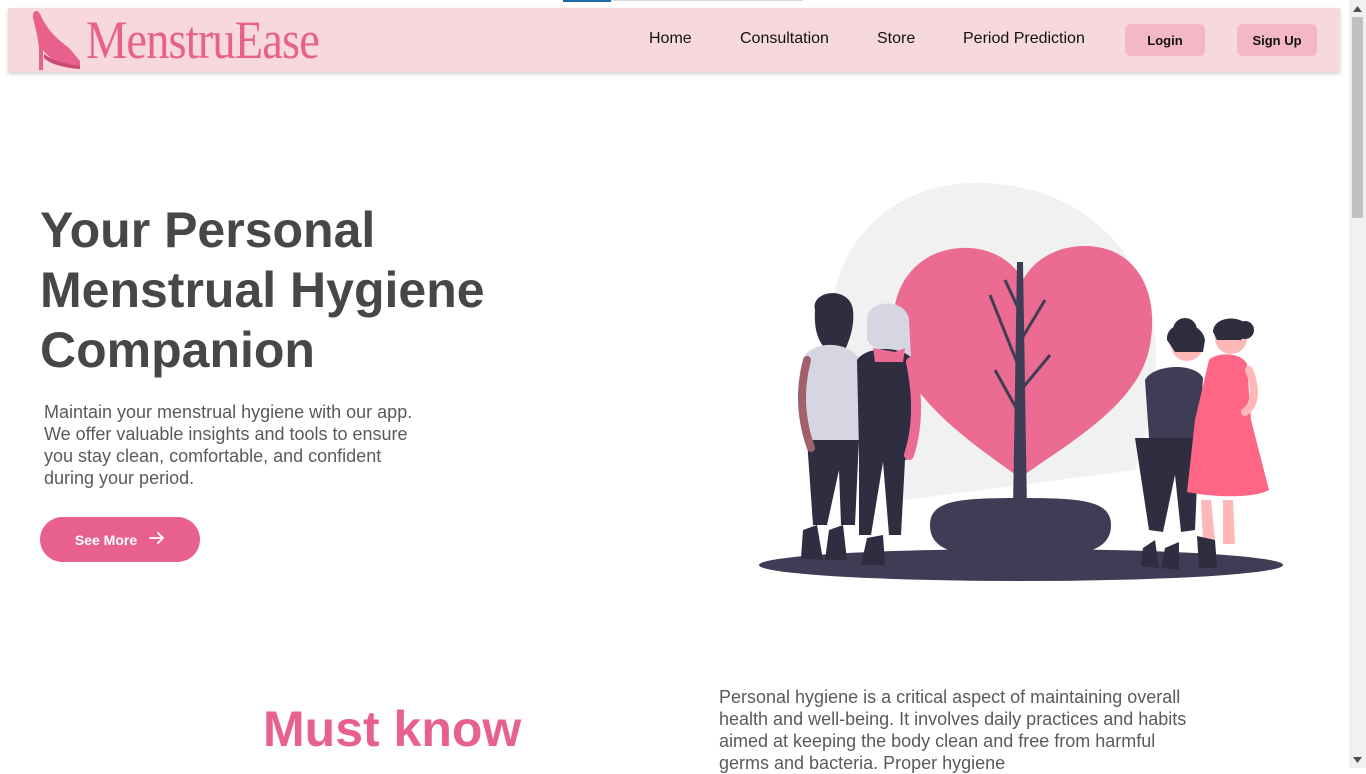 This screenshot has width=1366, height=774. Describe the element at coordinates (1165, 40) in the screenshot. I see `login-button: Login` at that location.